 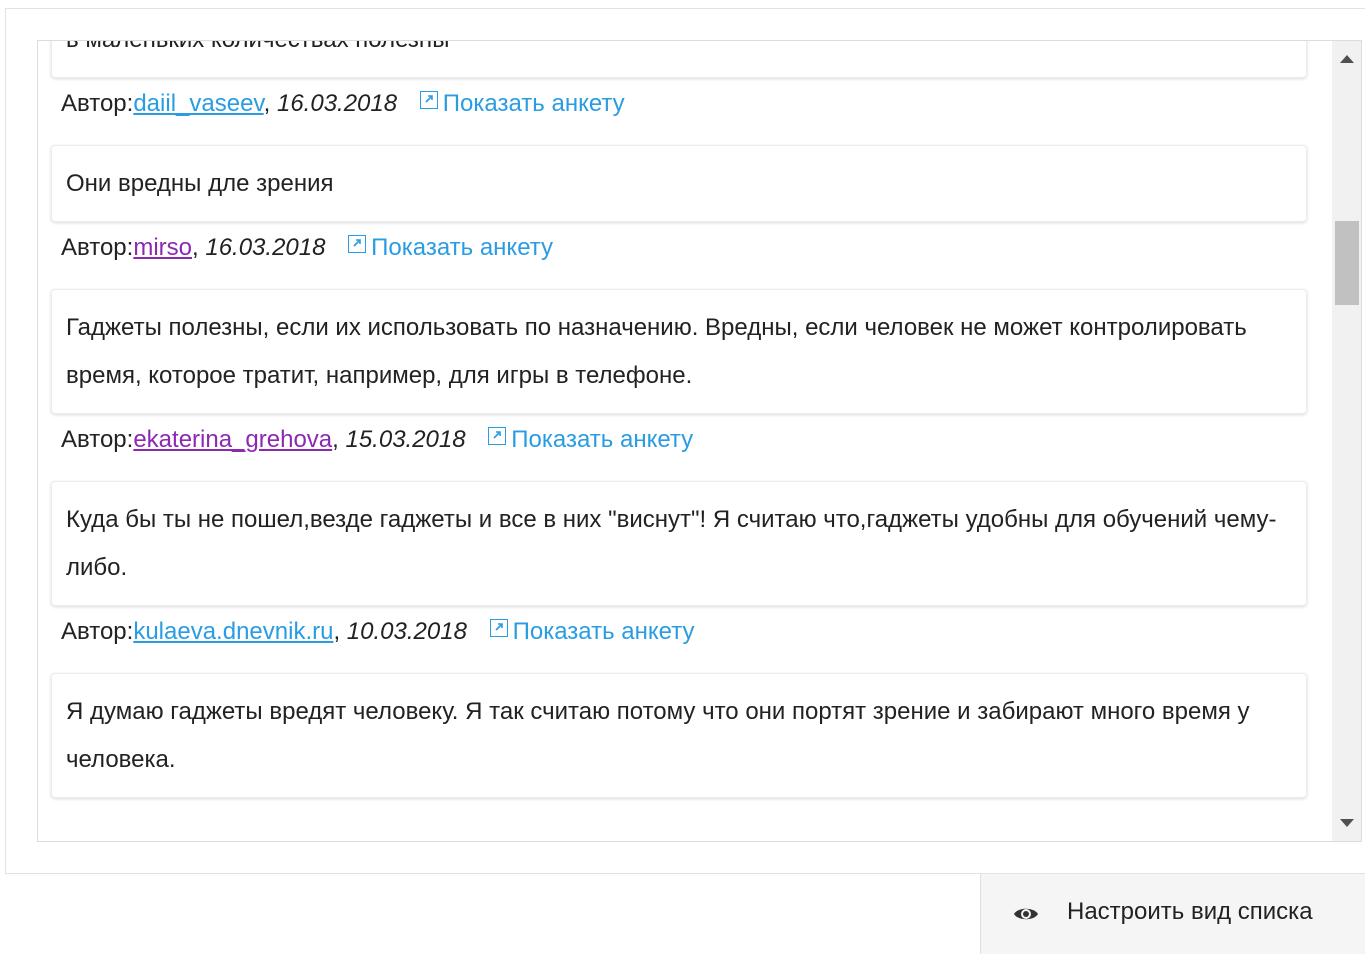 What do you see at coordinates (406, 631) in the screenshot?
I see `comment-date: 10.03.2018` at bounding box center [406, 631].